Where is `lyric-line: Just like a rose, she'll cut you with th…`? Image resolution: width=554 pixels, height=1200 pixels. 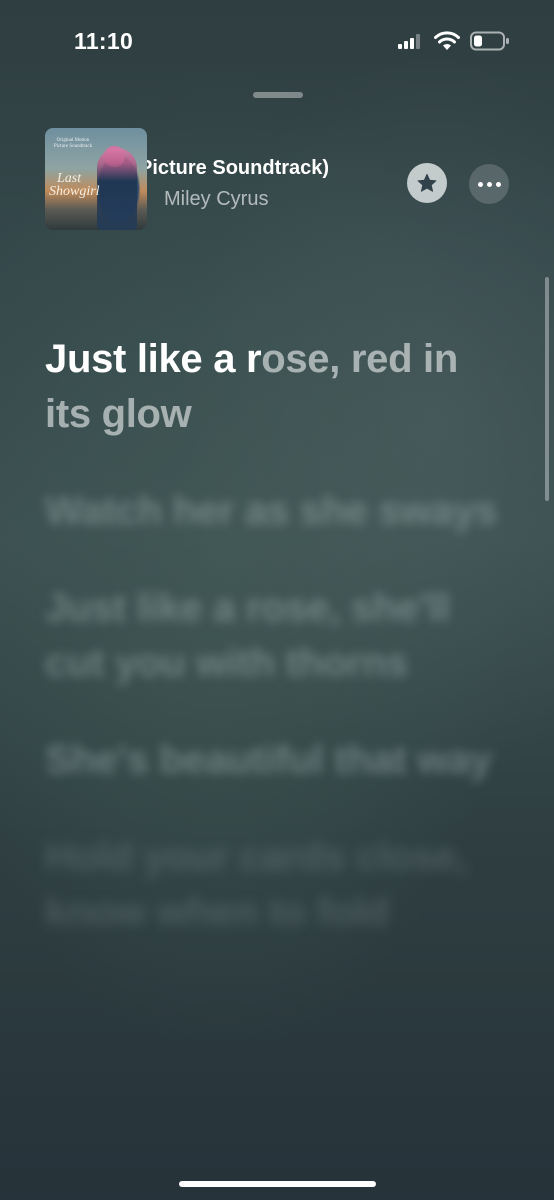 lyric-line: Just like a rose, she'll cut you with th… is located at coordinates (275, 636).